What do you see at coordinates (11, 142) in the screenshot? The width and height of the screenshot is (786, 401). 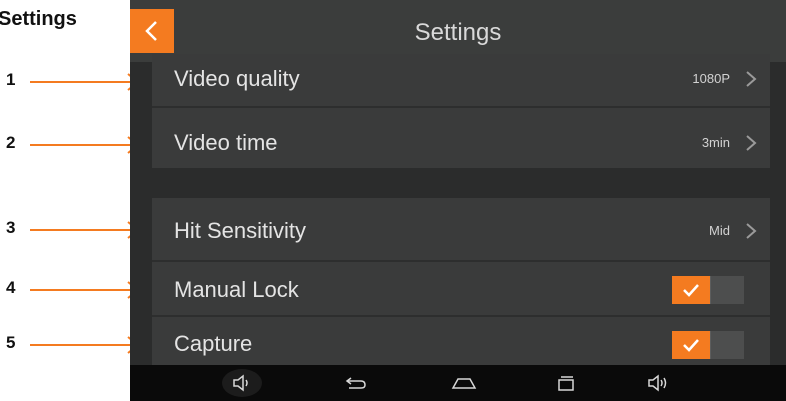 I see `callout-number: 2` at bounding box center [11, 142].